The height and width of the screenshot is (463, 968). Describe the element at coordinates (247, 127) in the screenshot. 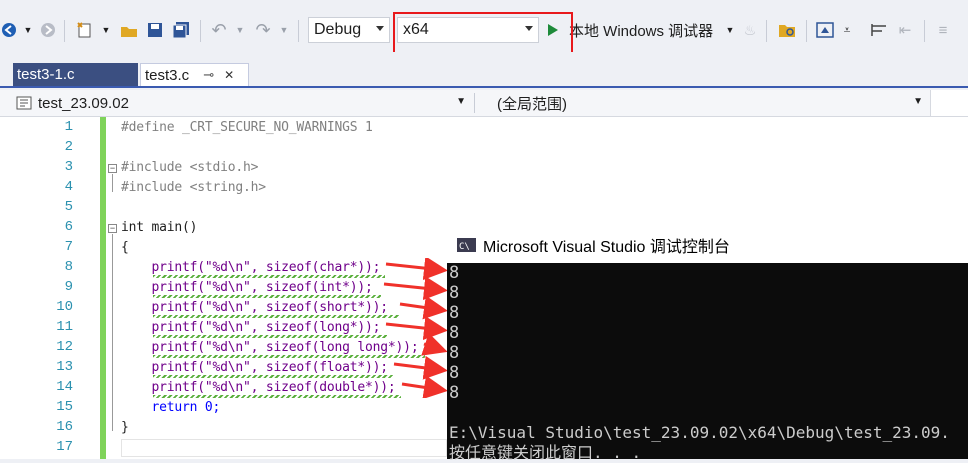

I see `code-line: #define _CRT_SECURE_NO_WARNINGS 1` at that location.